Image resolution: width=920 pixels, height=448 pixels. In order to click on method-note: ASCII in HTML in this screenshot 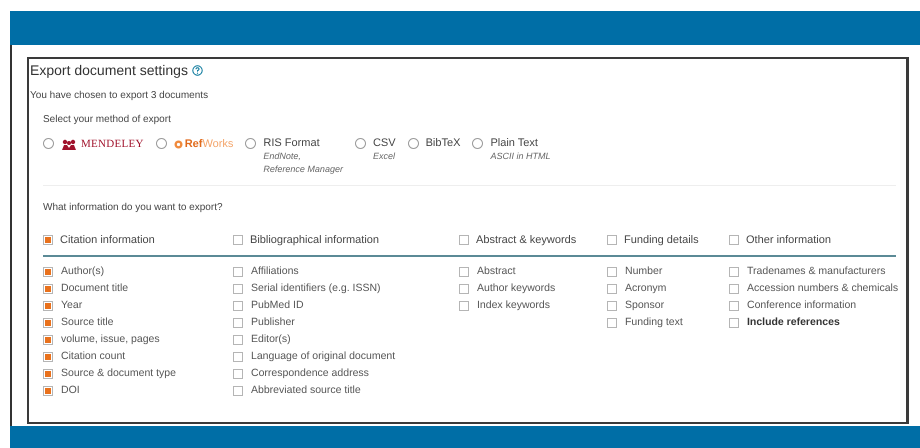, I will do `click(520, 156)`.